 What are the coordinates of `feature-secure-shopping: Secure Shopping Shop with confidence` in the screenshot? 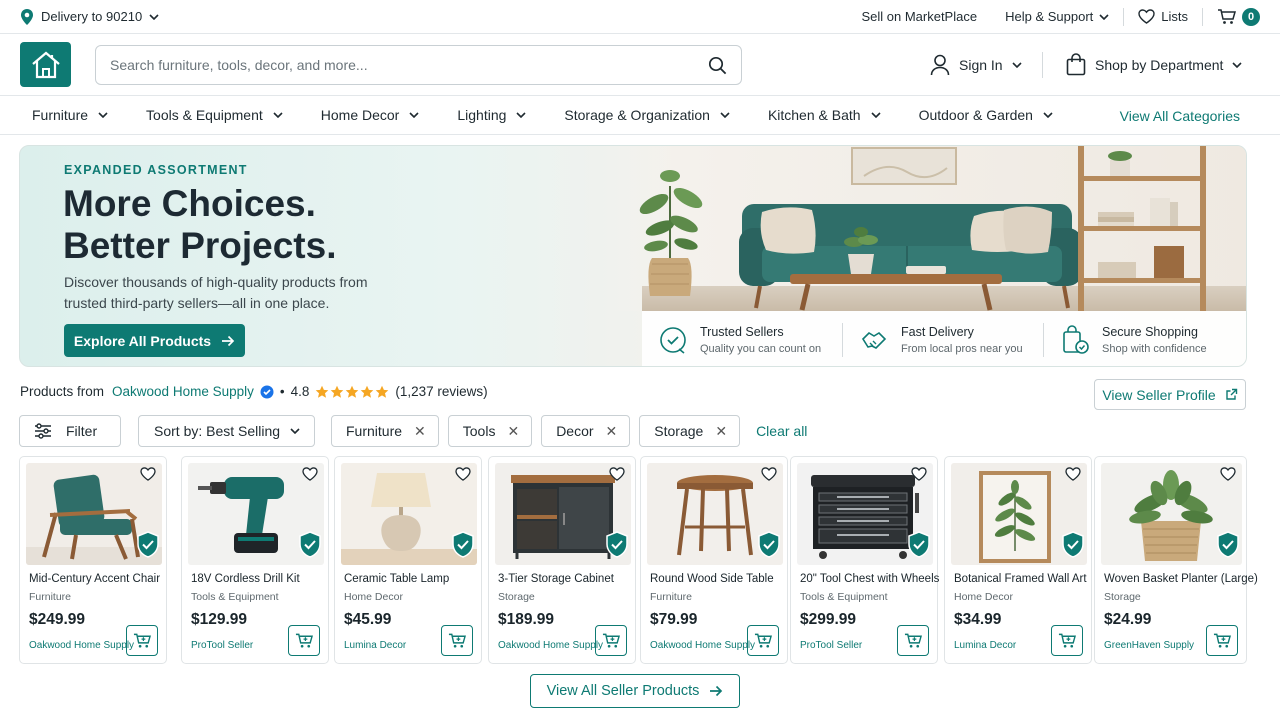 It's located at (1144, 340).